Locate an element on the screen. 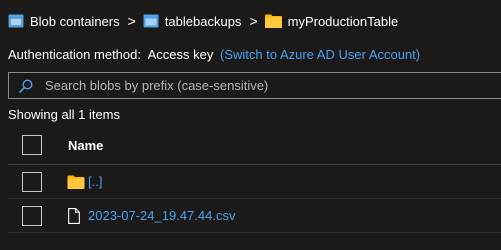  search-box is located at coordinates (254, 85).